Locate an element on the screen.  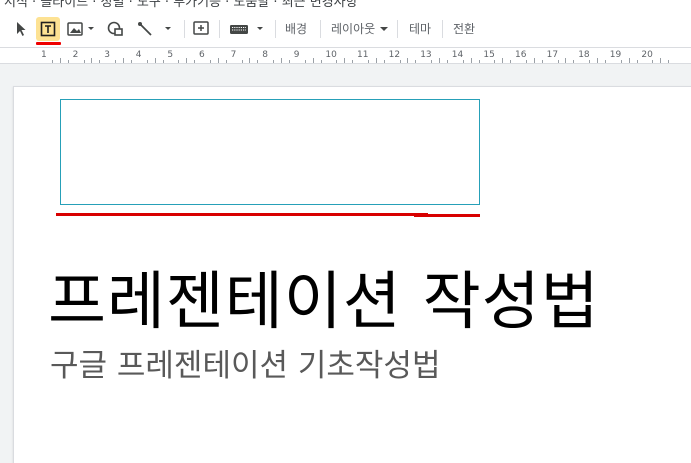
line-icon is located at coordinates (154, 29).